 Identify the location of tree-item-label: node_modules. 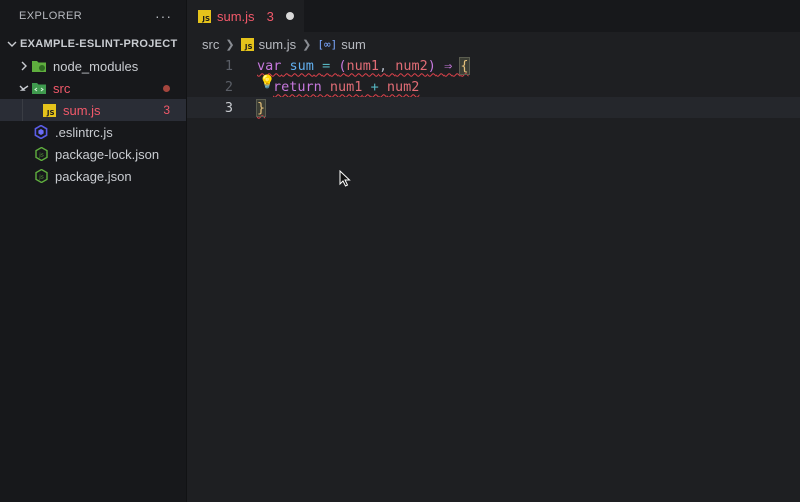
(96, 66).